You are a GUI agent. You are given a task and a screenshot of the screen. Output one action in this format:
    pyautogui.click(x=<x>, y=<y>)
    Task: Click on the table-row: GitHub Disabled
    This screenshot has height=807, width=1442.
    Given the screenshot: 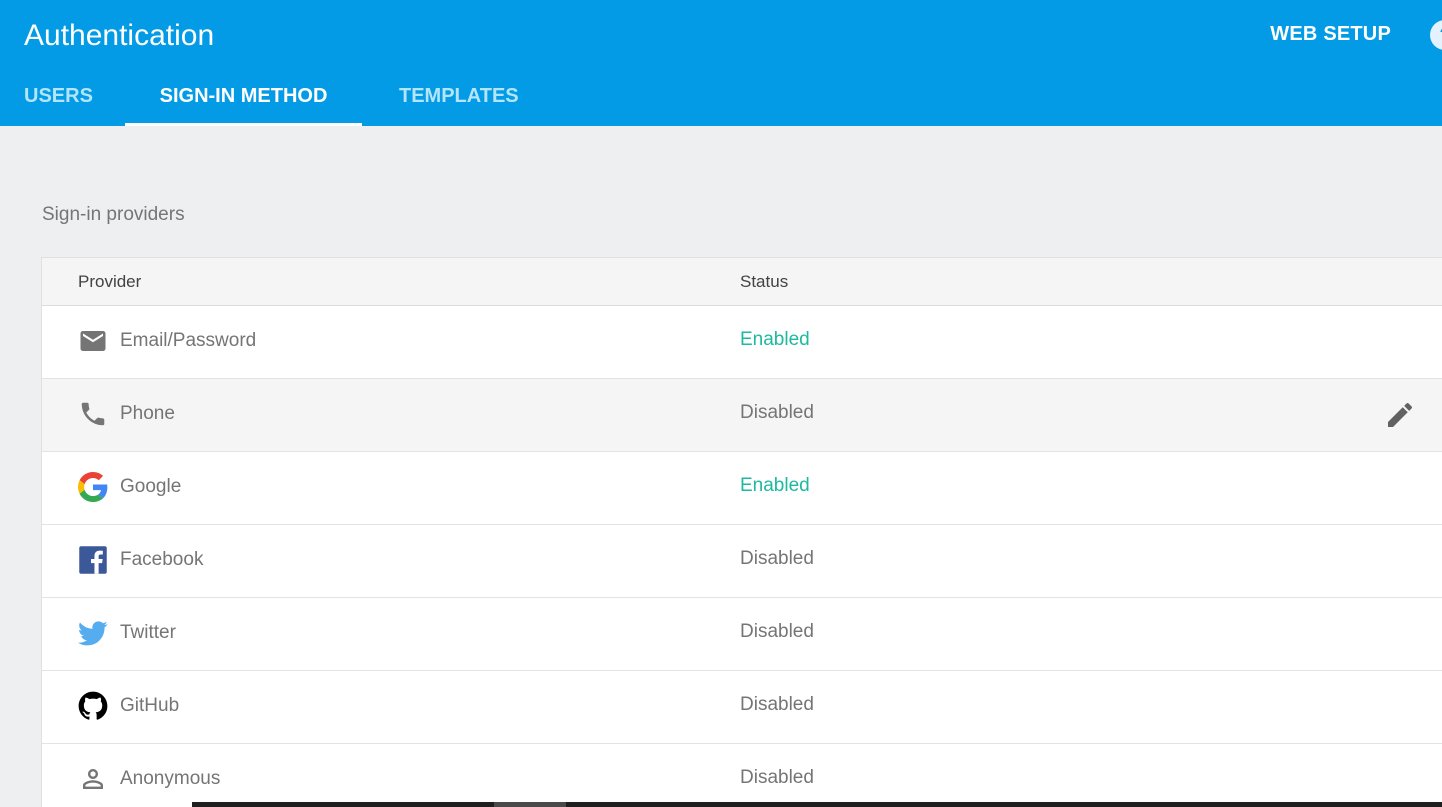 What is the action you would take?
    pyautogui.click(x=742, y=707)
    